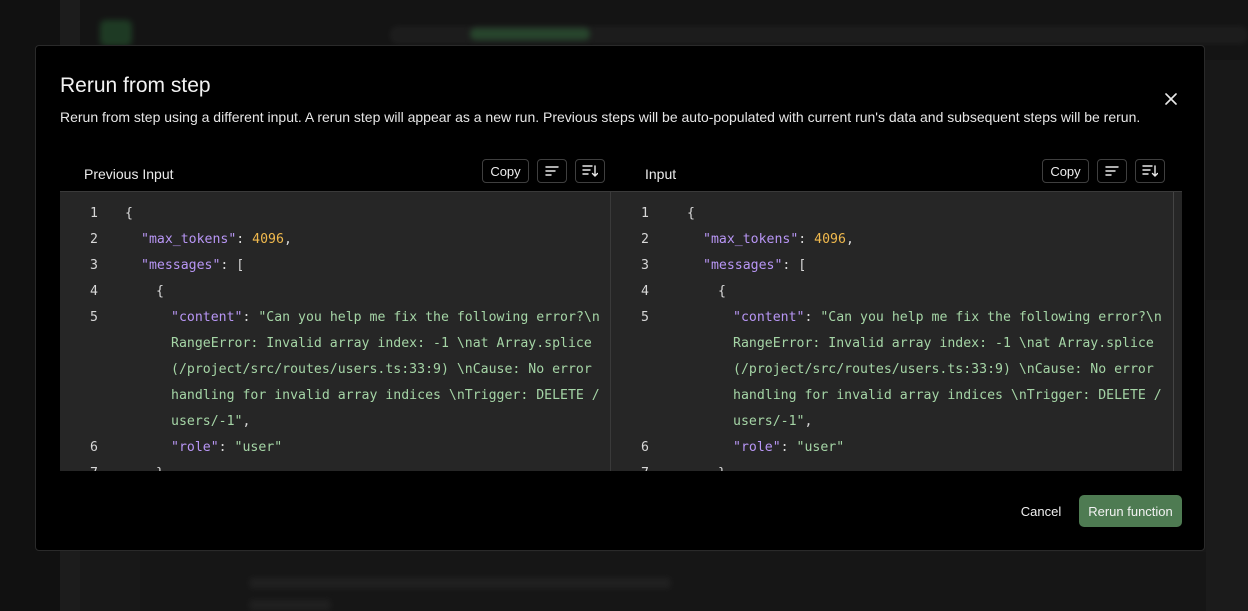 This screenshot has height=611, width=1248. Describe the element at coordinates (1065, 171) in the screenshot. I see `input-copy-button: Copy` at that location.